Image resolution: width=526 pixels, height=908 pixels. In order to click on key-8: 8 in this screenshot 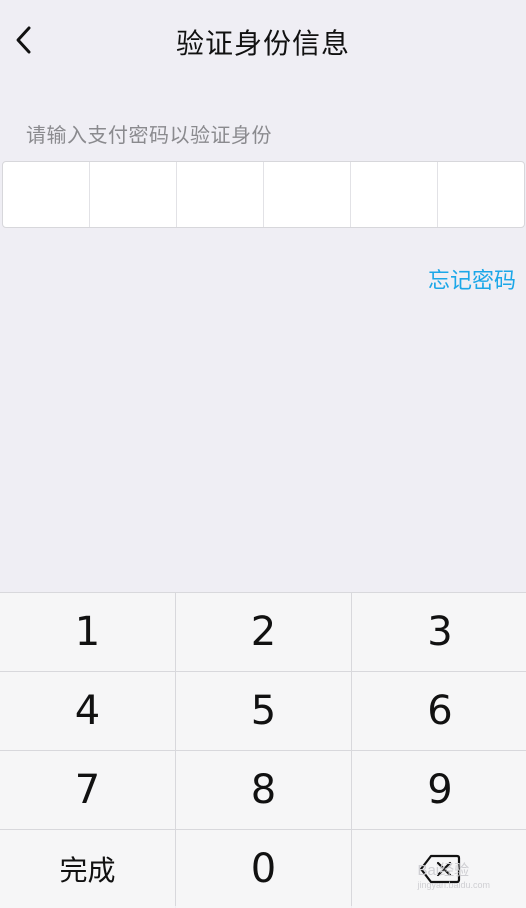, I will do `click(263, 790)`.